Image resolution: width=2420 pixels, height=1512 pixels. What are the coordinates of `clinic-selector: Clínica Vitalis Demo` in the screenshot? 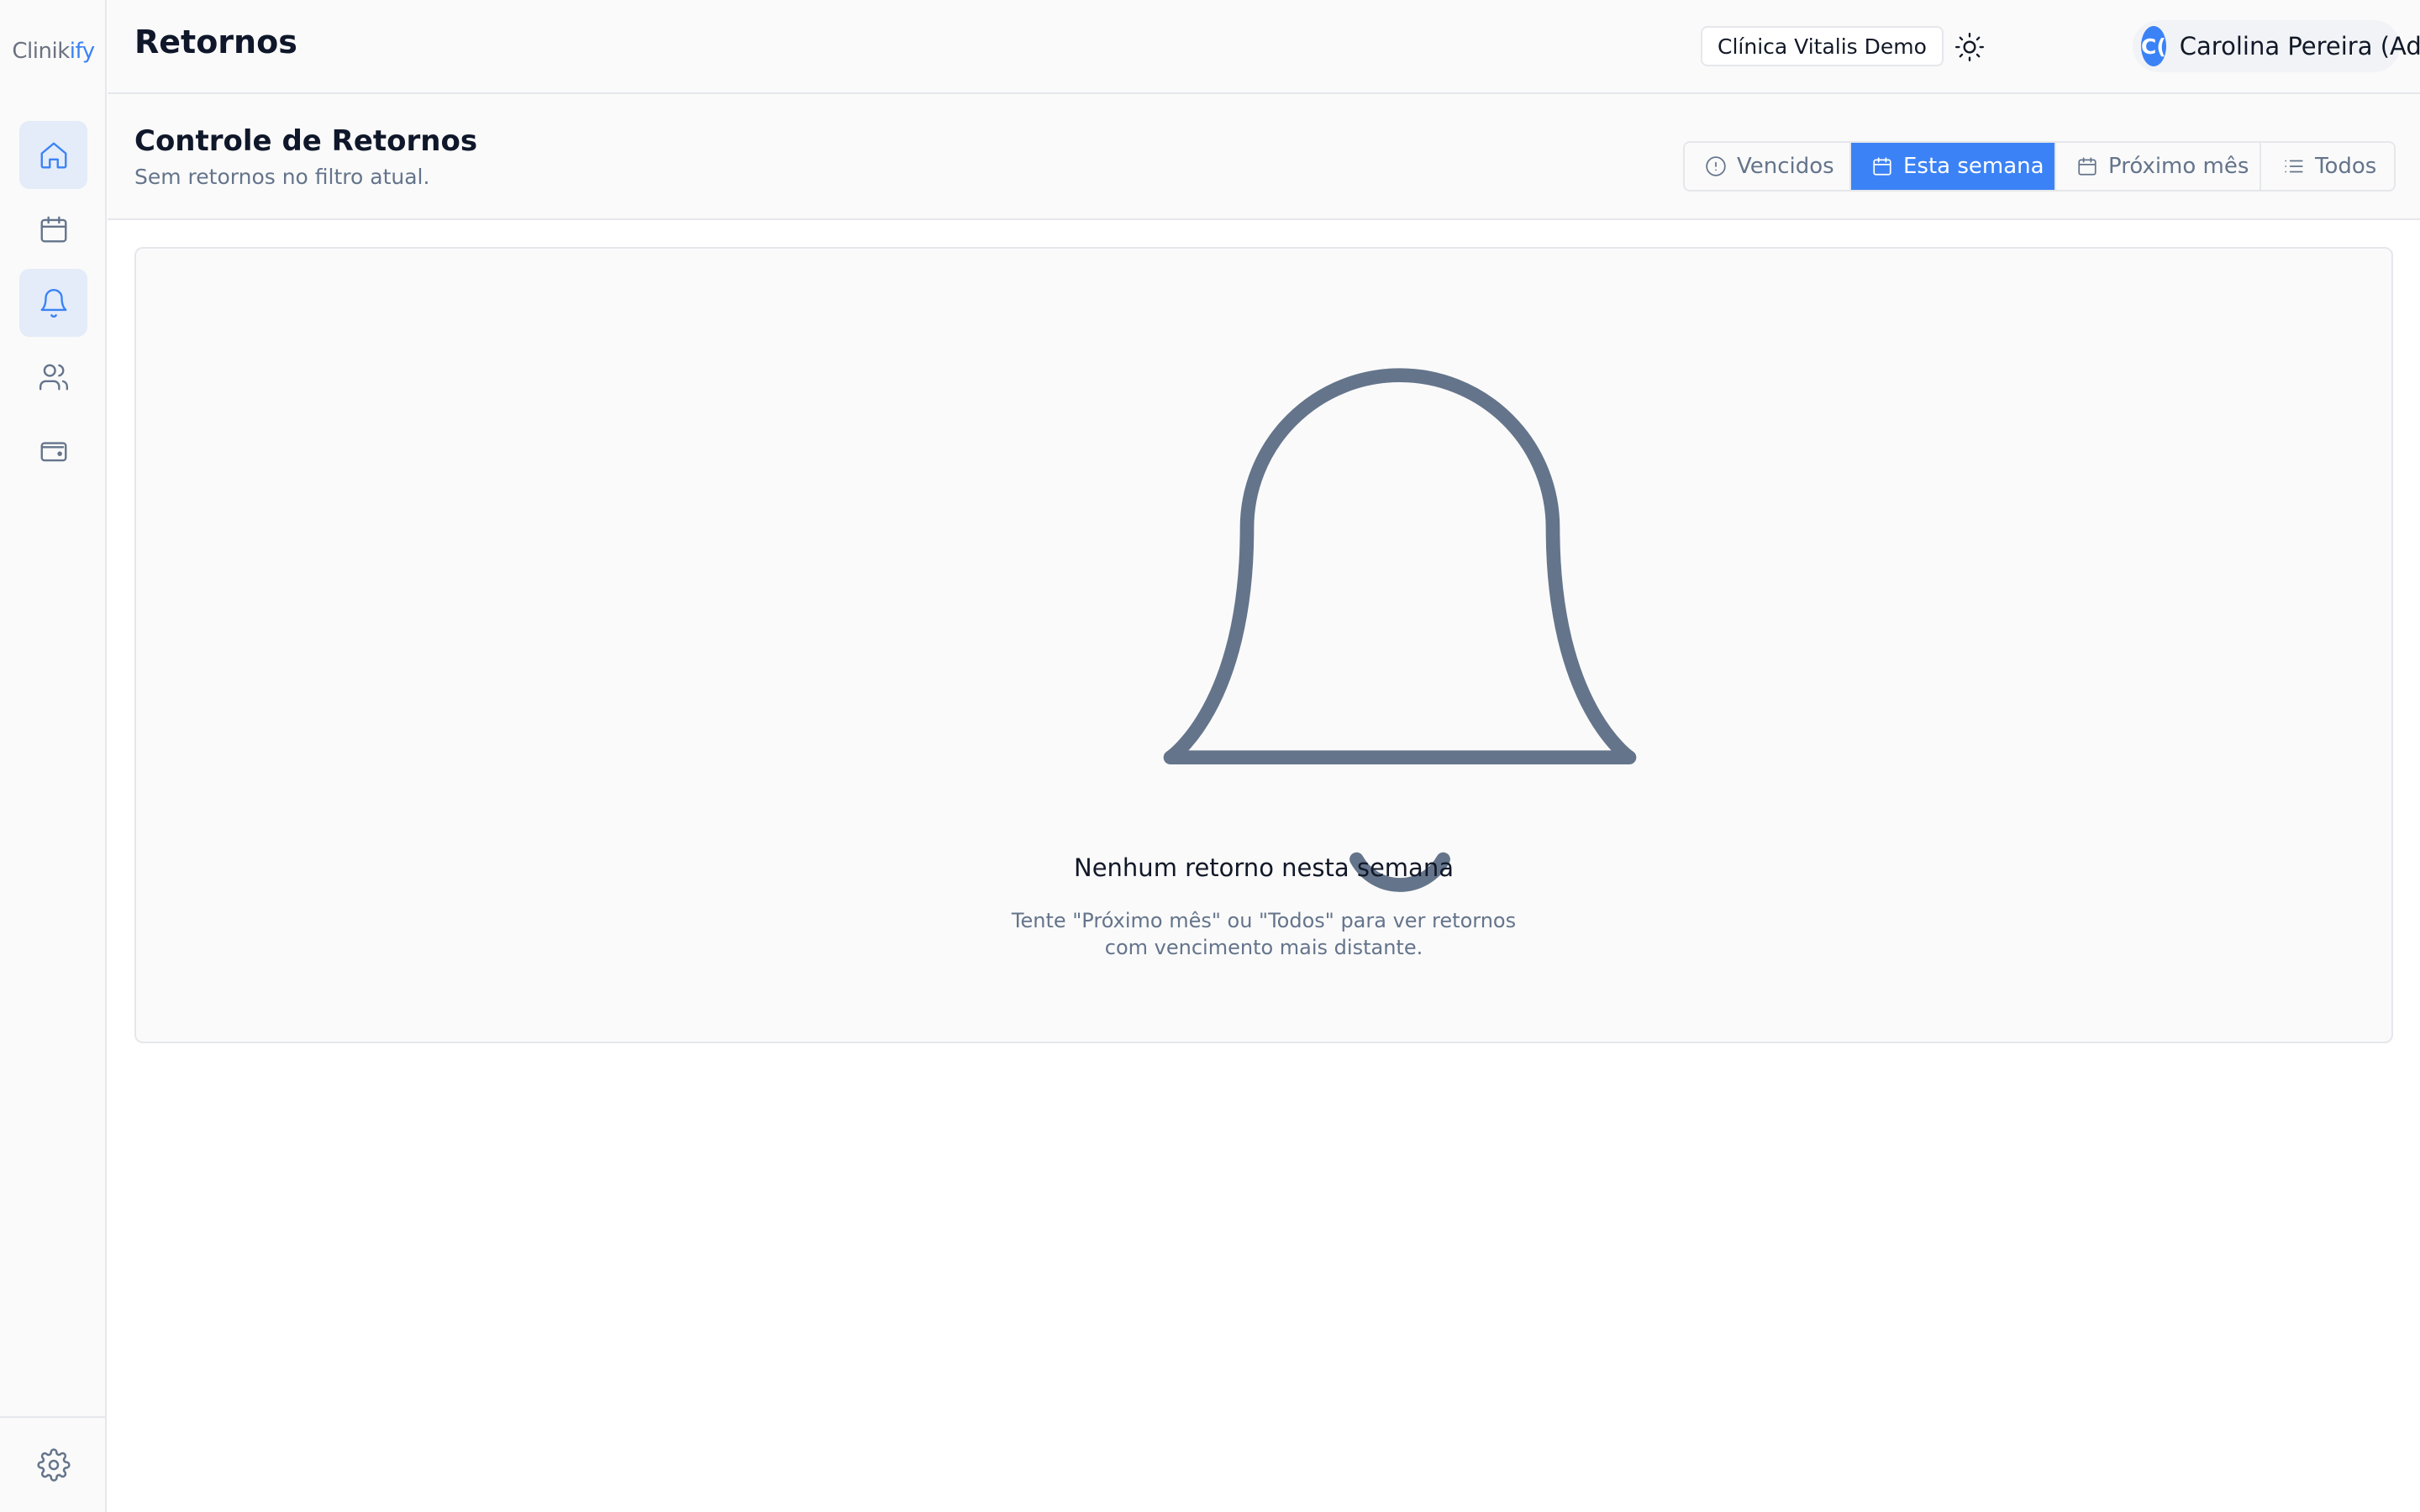 It's located at (1822, 46).